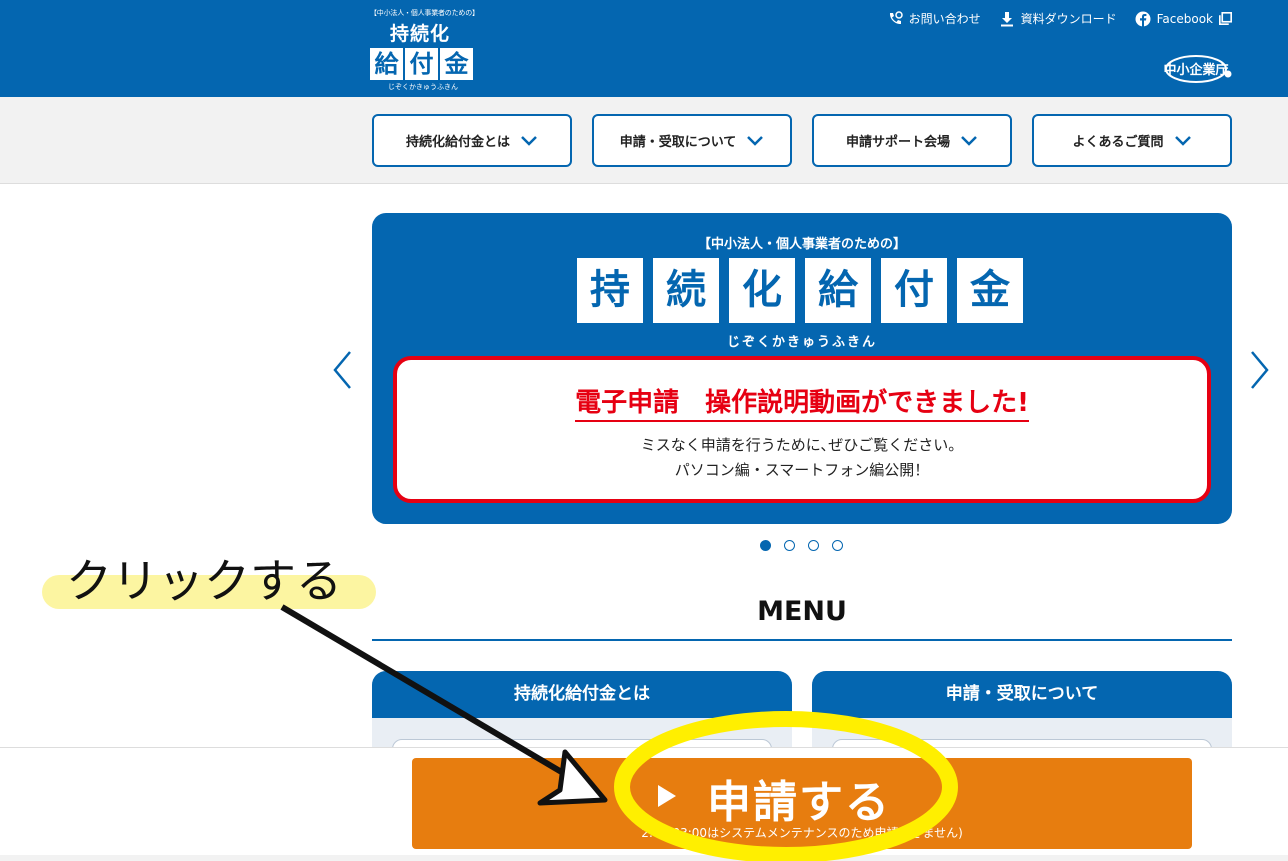 The height and width of the screenshot is (861, 1288). Describe the element at coordinates (802, 470) in the screenshot. I see `notice-line2: パソコン編・スマートフォン編公開！` at that location.